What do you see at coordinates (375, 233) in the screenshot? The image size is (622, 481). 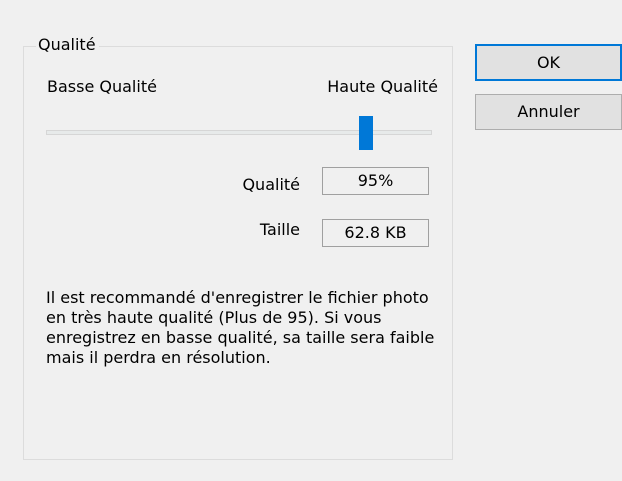 I see `size-value-field: 62.8 KB` at bounding box center [375, 233].